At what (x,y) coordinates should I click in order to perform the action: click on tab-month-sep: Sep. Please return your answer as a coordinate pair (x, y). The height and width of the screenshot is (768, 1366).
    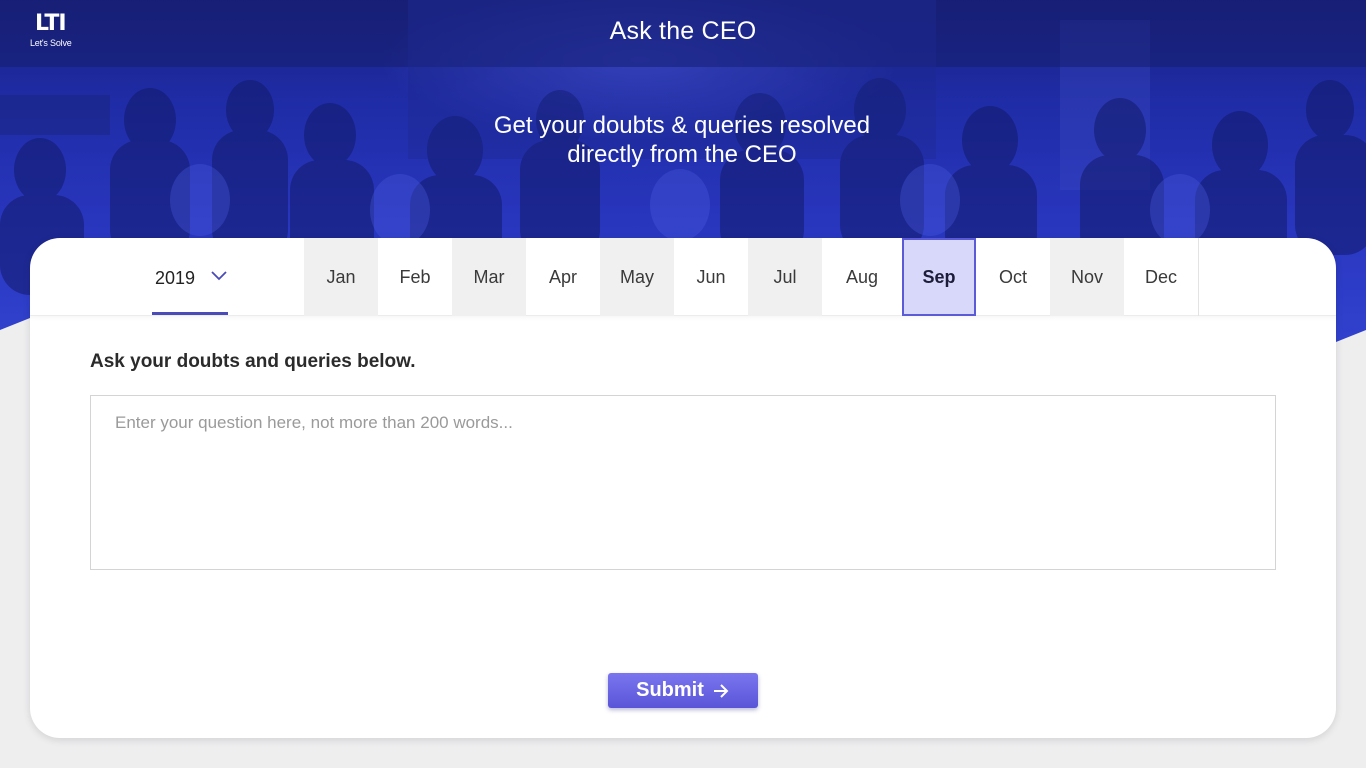
    Looking at the image, I should click on (939, 277).